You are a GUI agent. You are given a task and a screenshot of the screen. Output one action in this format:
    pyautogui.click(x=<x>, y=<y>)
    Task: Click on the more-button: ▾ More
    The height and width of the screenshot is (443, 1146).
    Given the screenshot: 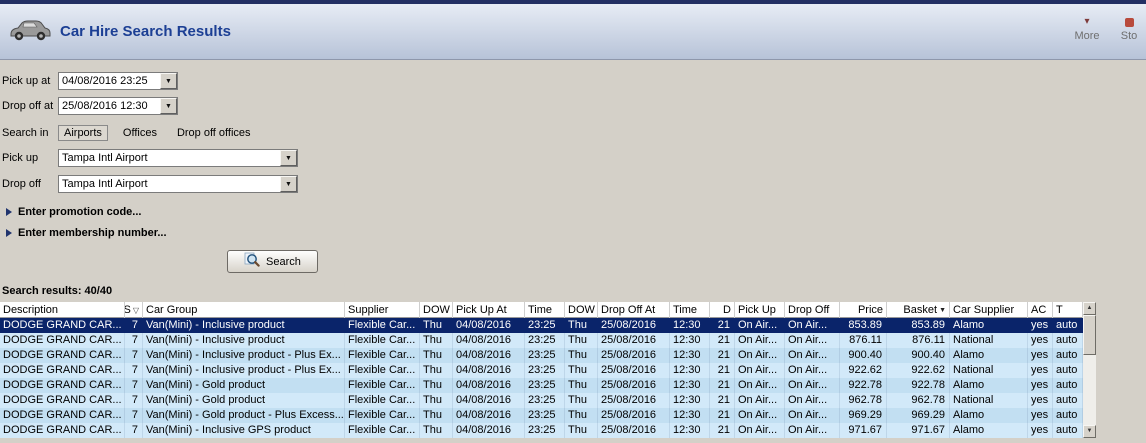 What is the action you would take?
    pyautogui.click(x=1087, y=29)
    